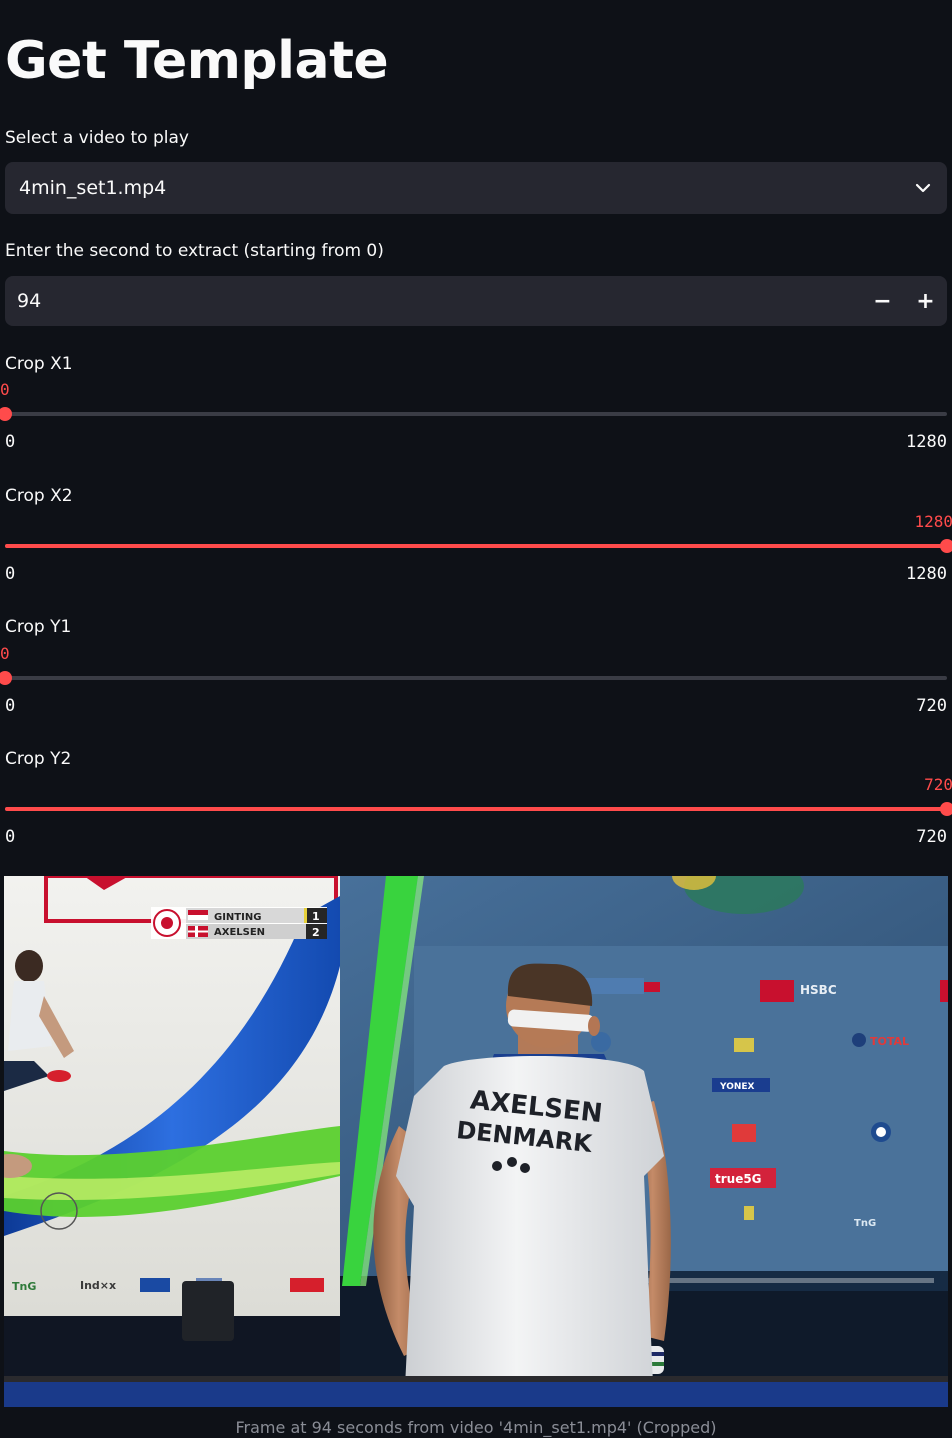  What do you see at coordinates (439, 301) in the screenshot?
I see `second-input-value: 94` at bounding box center [439, 301].